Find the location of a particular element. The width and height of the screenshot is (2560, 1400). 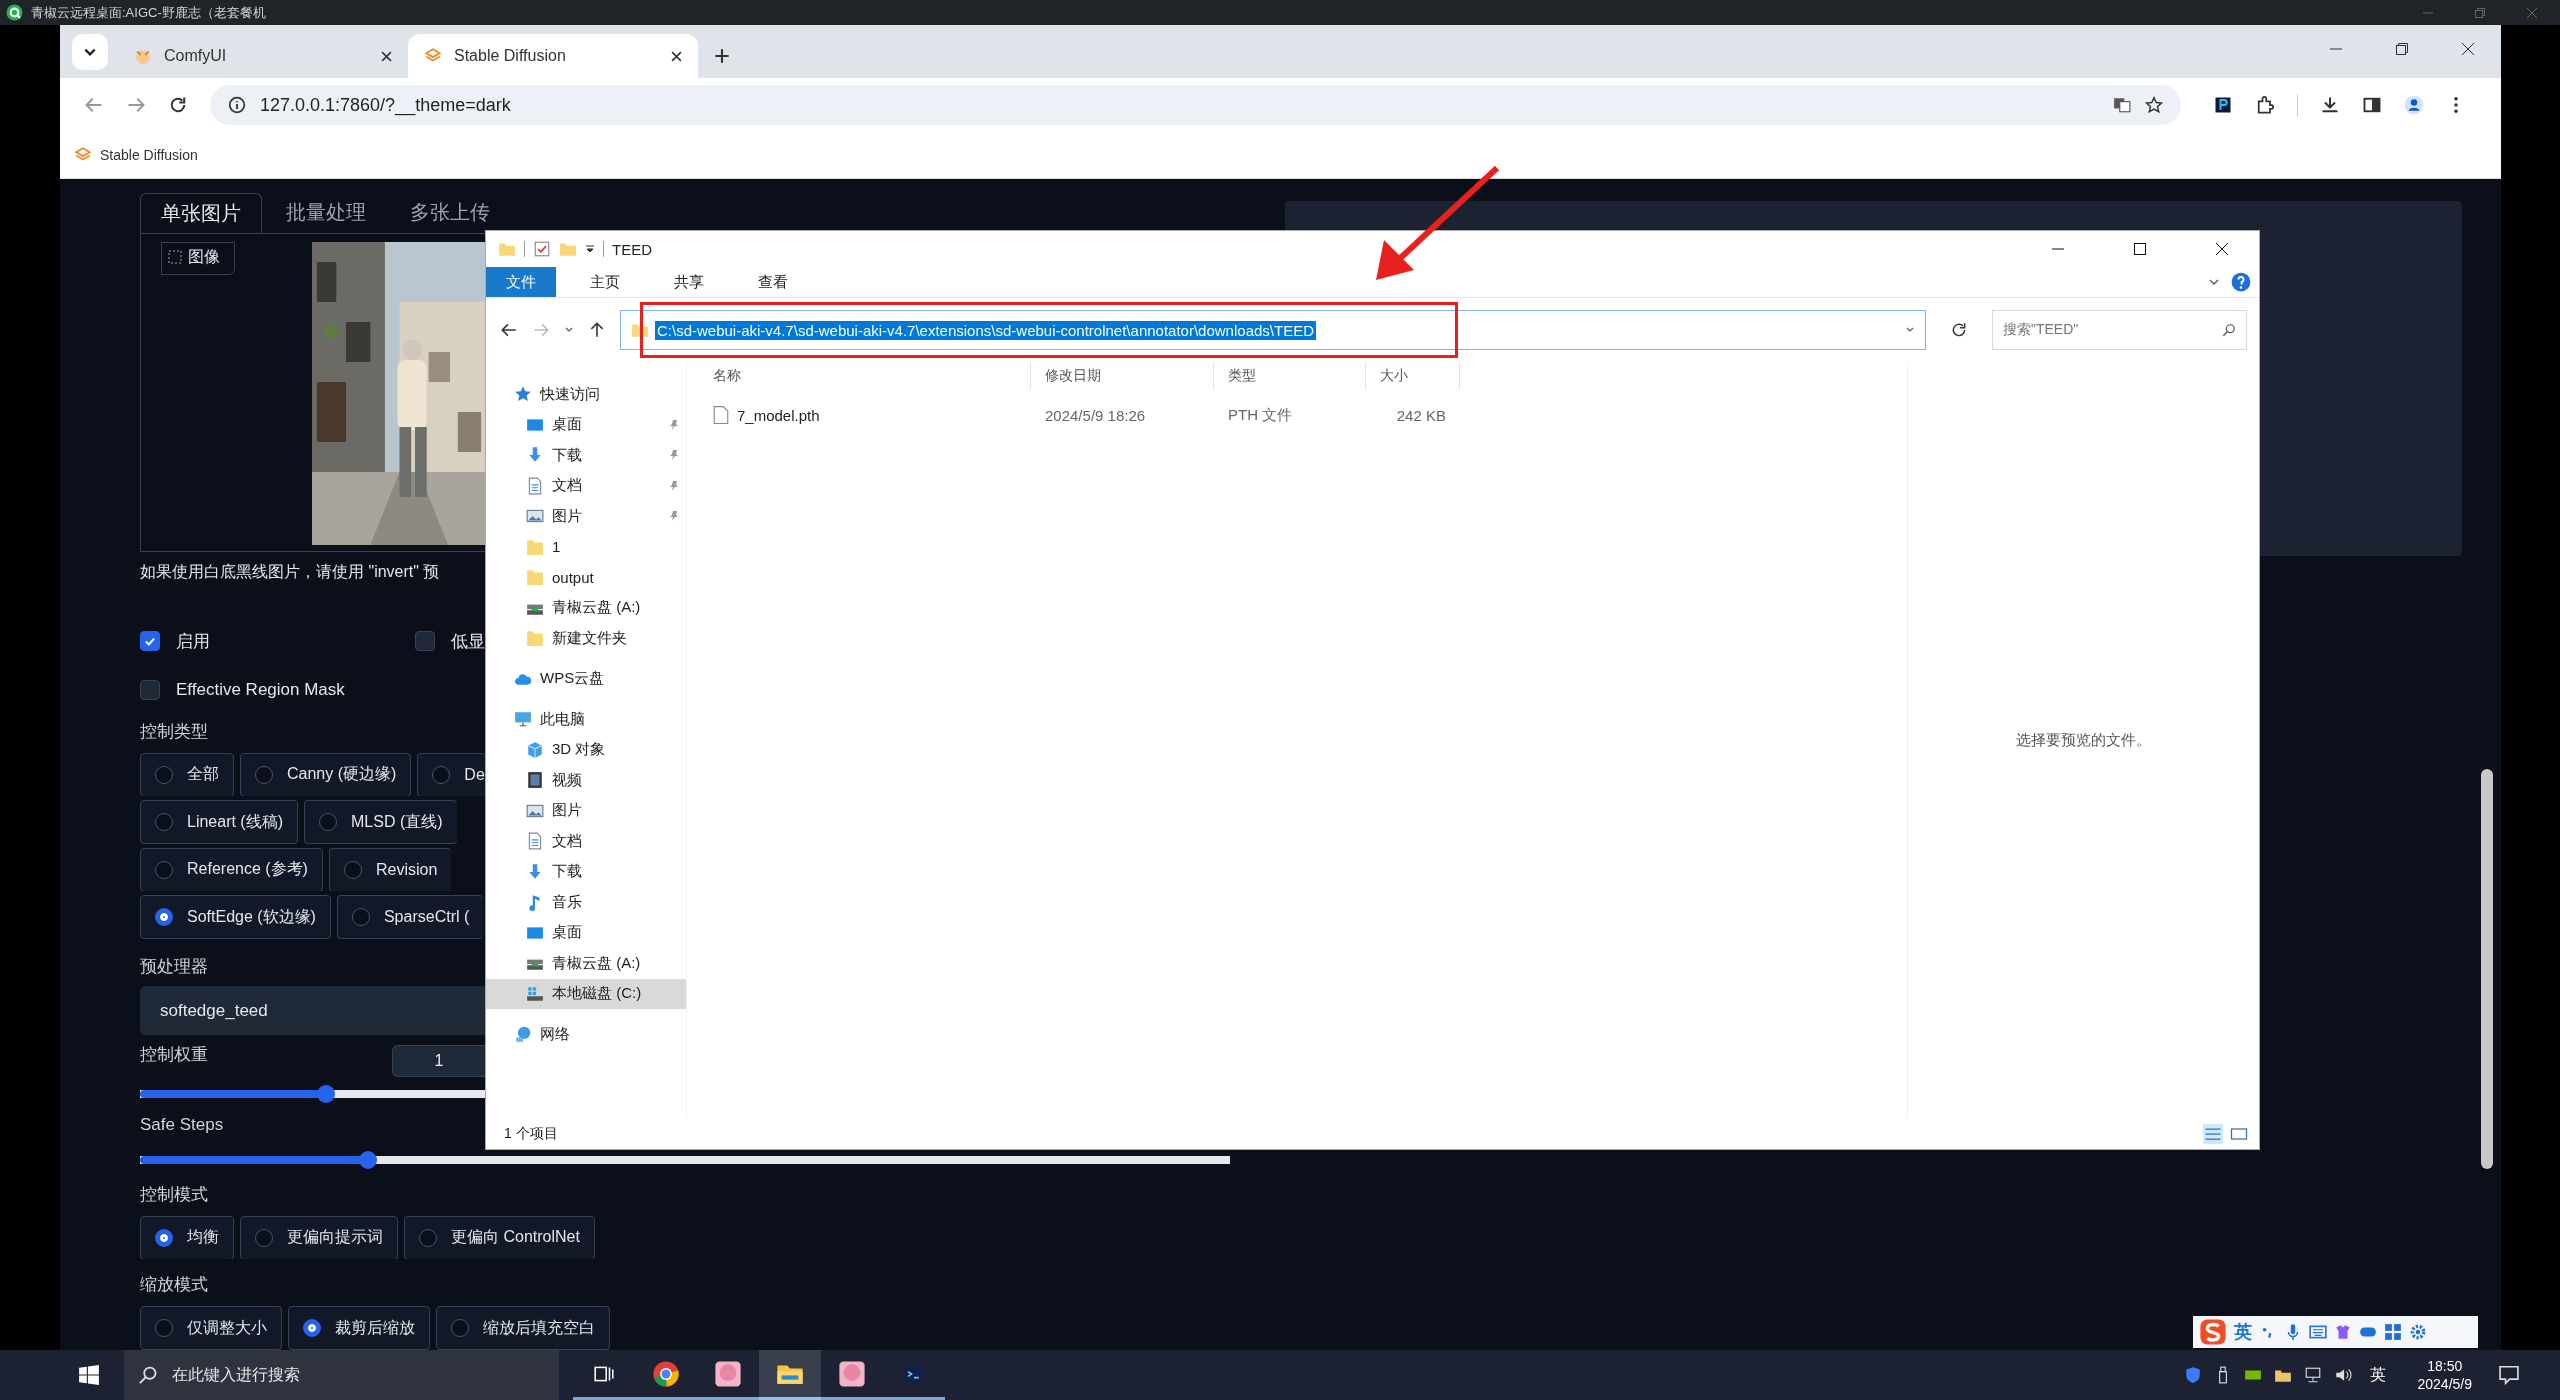

nav-item: 视频 is located at coordinates (586, 780).